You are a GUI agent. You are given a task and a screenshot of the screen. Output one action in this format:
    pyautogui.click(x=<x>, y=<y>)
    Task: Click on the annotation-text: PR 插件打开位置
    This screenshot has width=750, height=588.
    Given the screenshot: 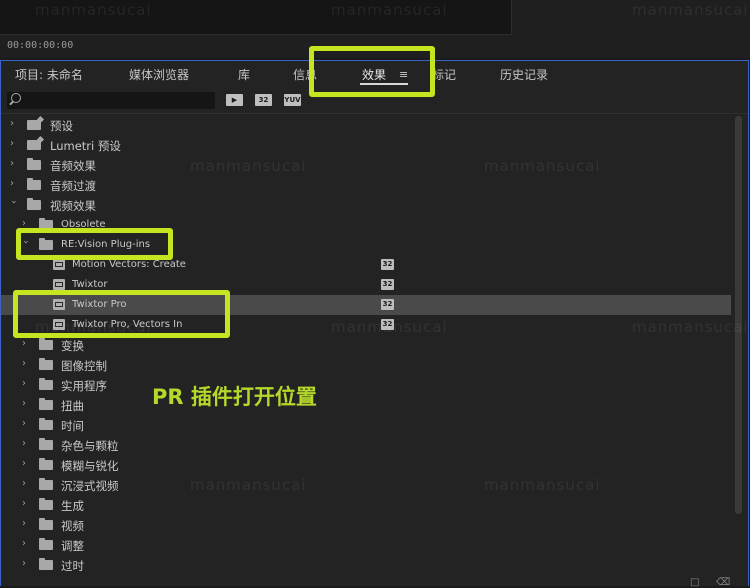 What is the action you would take?
    pyautogui.click(x=234, y=397)
    